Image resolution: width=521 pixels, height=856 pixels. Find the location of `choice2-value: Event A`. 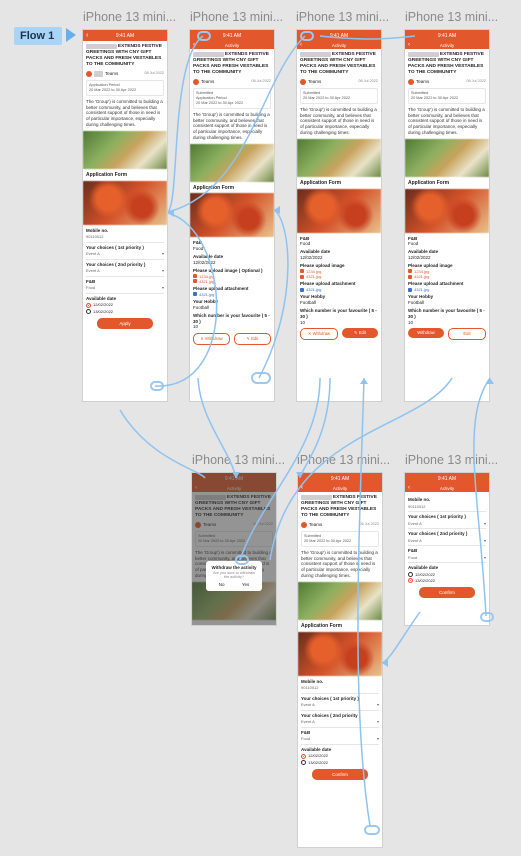

choice2-value: Event A is located at coordinates (308, 722).